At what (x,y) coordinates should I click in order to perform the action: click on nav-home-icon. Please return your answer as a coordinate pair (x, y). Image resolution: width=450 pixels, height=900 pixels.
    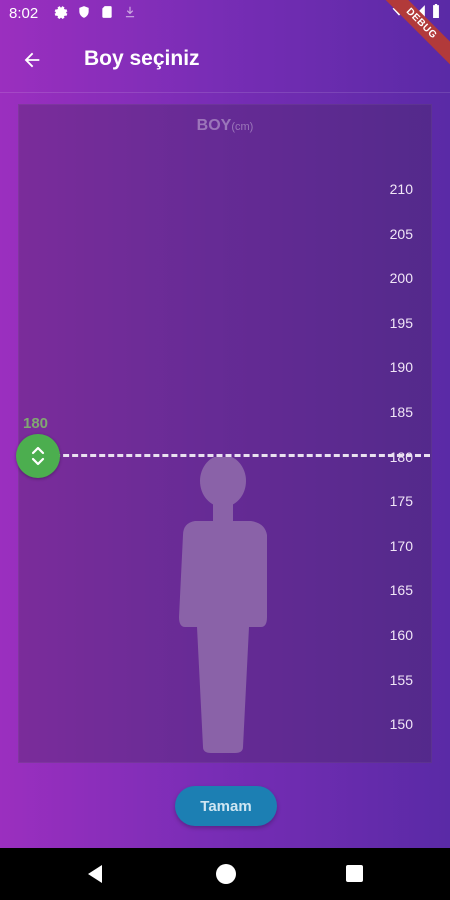
    Looking at the image, I should click on (226, 874).